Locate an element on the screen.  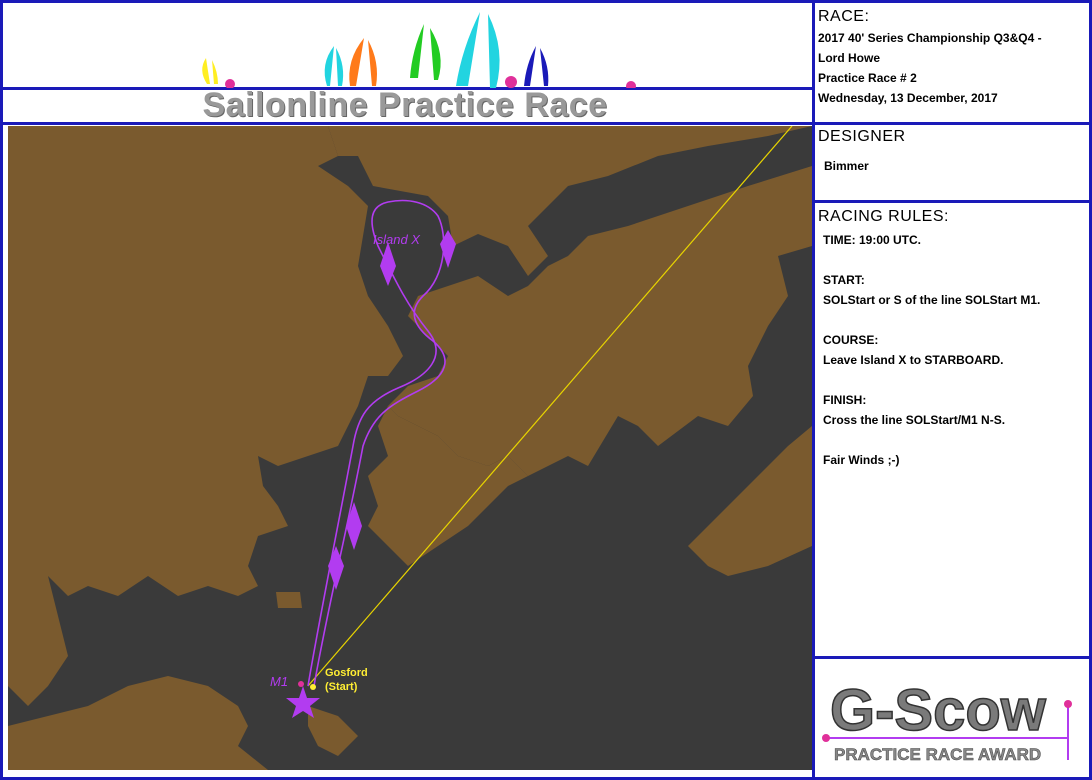
race-line: Lord Howe is located at coordinates (849, 58).